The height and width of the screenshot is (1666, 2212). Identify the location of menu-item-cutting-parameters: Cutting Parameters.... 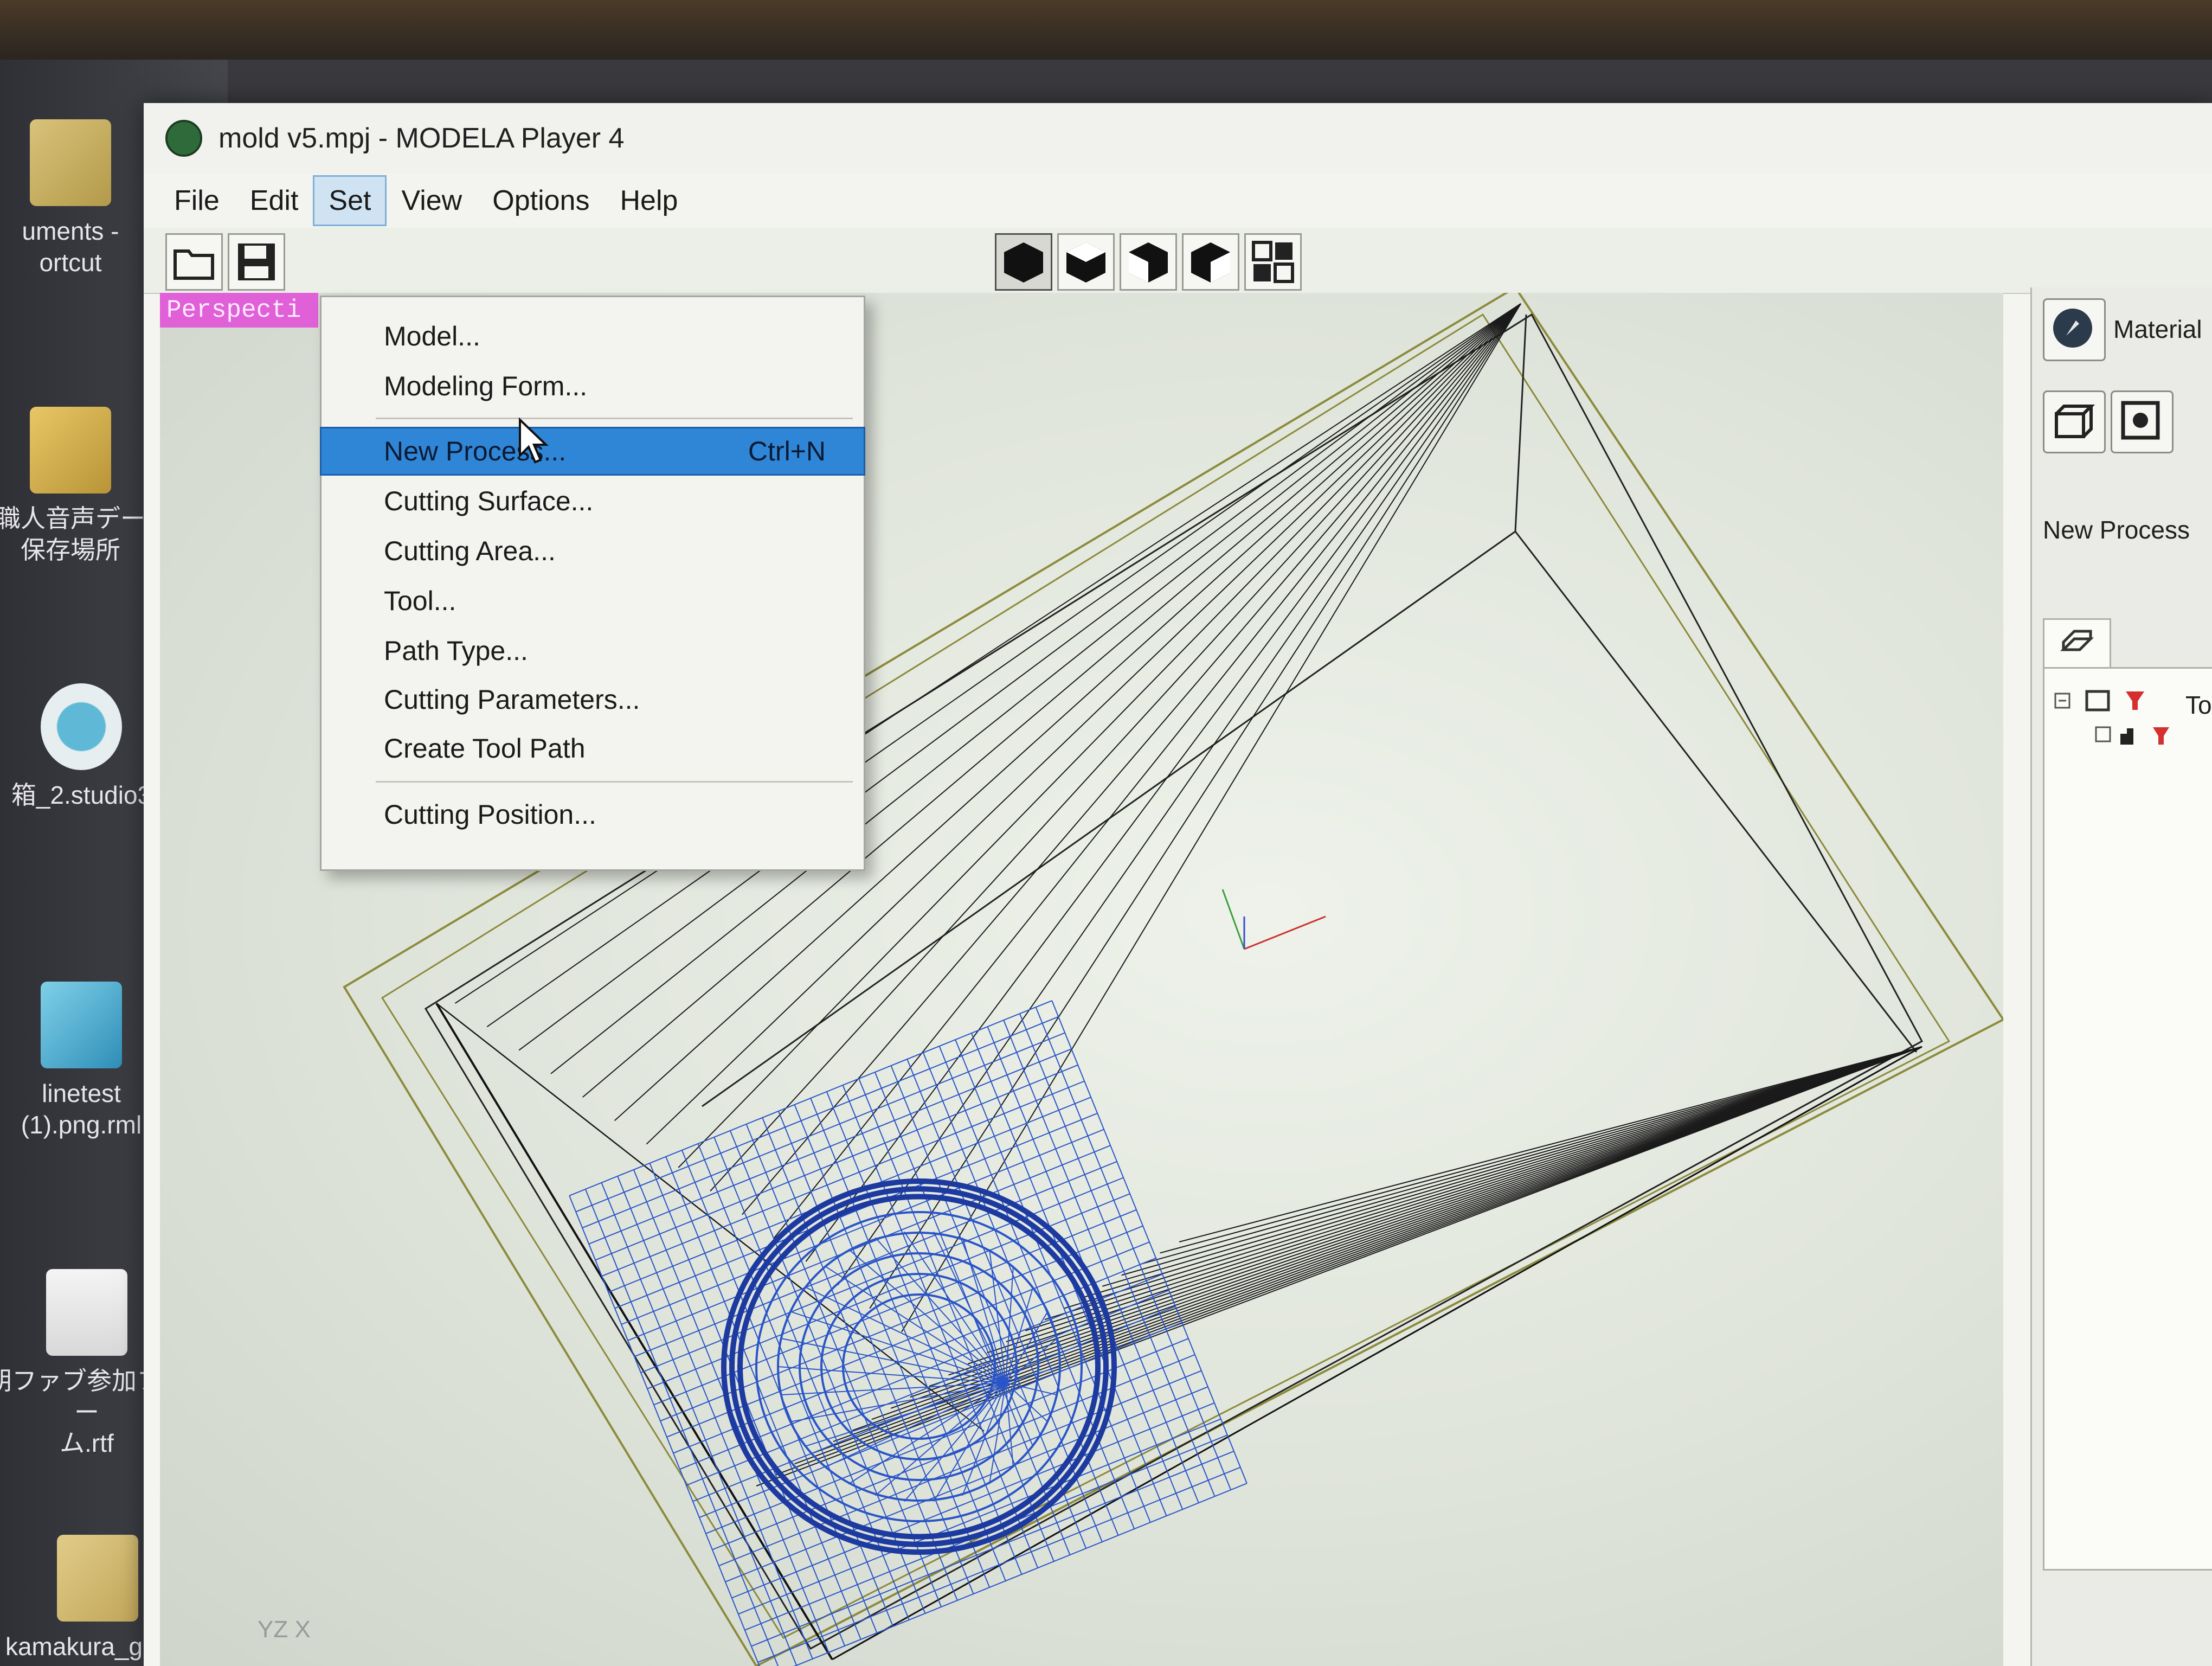
(592, 699).